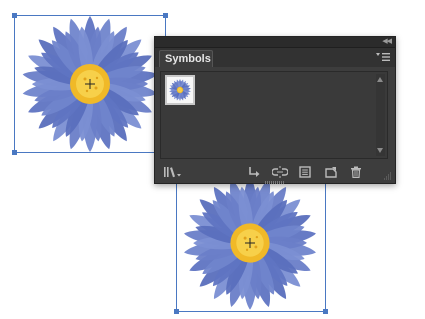 Image resolution: width=425 pixels, height=319 pixels. What do you see at coordinates (275, 42) in the screenshot?
I see `panel-title-bar: ◀◀` at bounding box center [275, 42].